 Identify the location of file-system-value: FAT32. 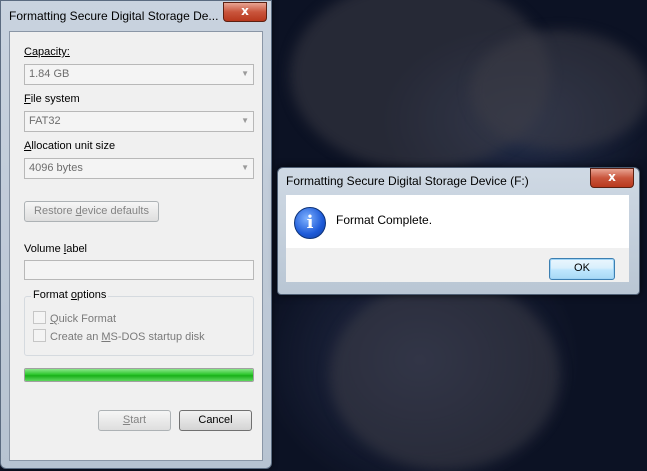
(45, 121).